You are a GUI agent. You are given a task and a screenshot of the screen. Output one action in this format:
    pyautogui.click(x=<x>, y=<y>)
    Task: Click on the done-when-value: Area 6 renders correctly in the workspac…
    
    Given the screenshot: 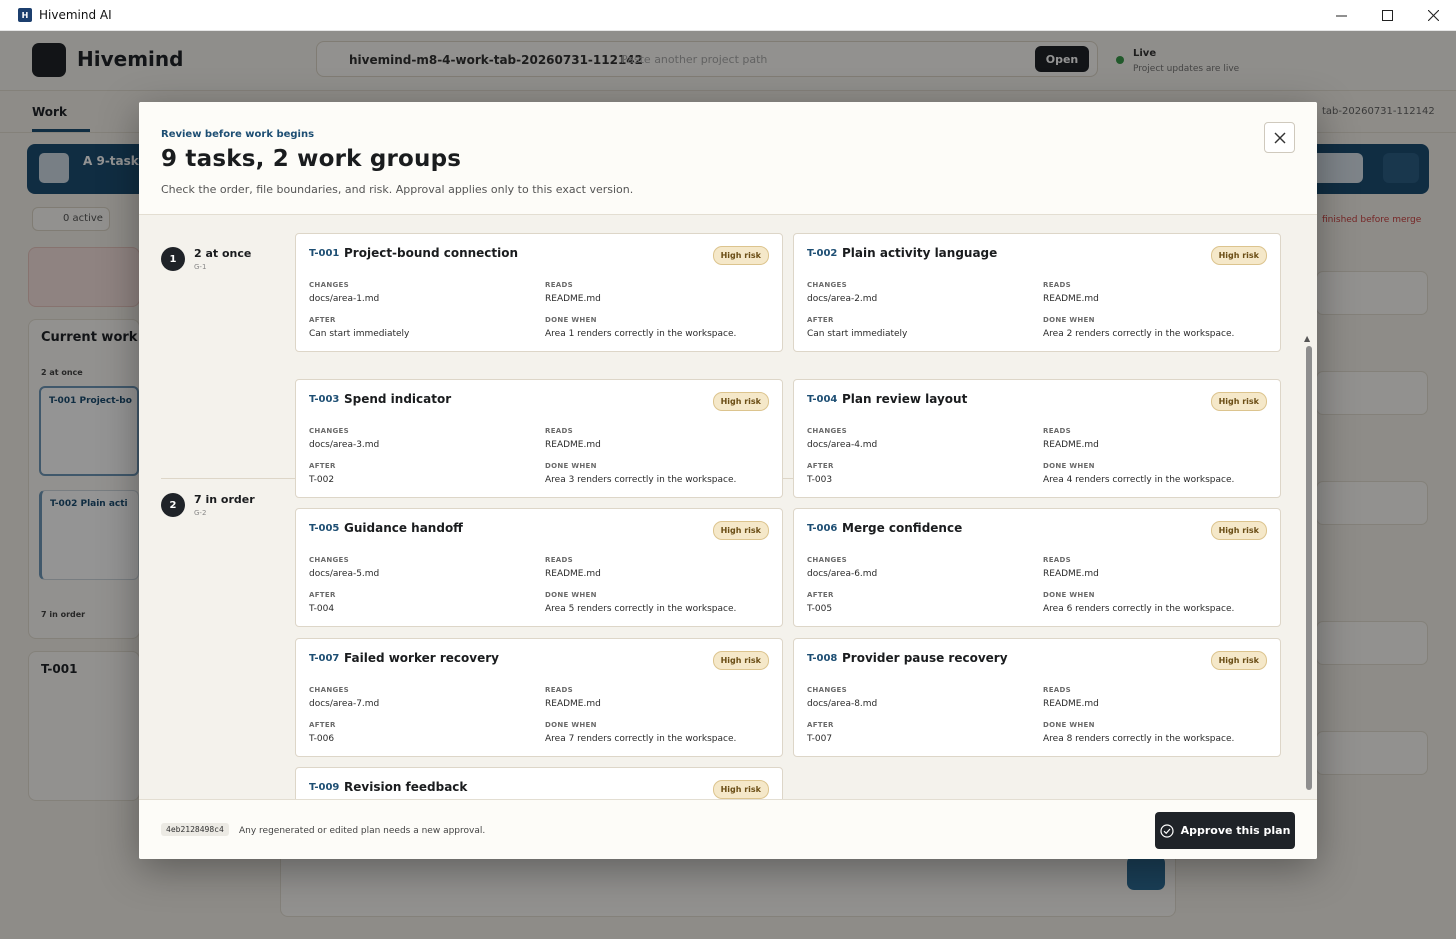 What is the action you would take?
    pyautogui.click(x=1139, y=609)
    